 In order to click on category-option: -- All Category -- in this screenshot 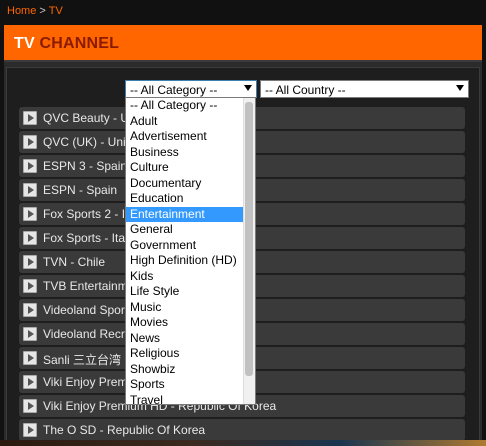, I will do `click(190, 106)`.